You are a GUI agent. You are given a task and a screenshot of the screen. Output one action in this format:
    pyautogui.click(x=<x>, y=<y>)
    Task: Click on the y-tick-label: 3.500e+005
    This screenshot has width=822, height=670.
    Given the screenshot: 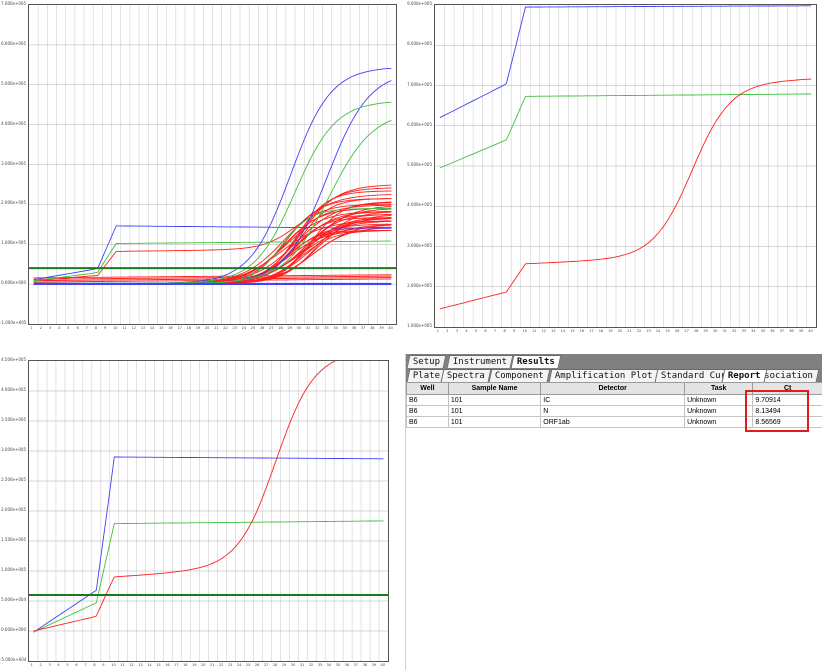 What is the action you would take?
    pyautogui.click(x=13, y=419)
    